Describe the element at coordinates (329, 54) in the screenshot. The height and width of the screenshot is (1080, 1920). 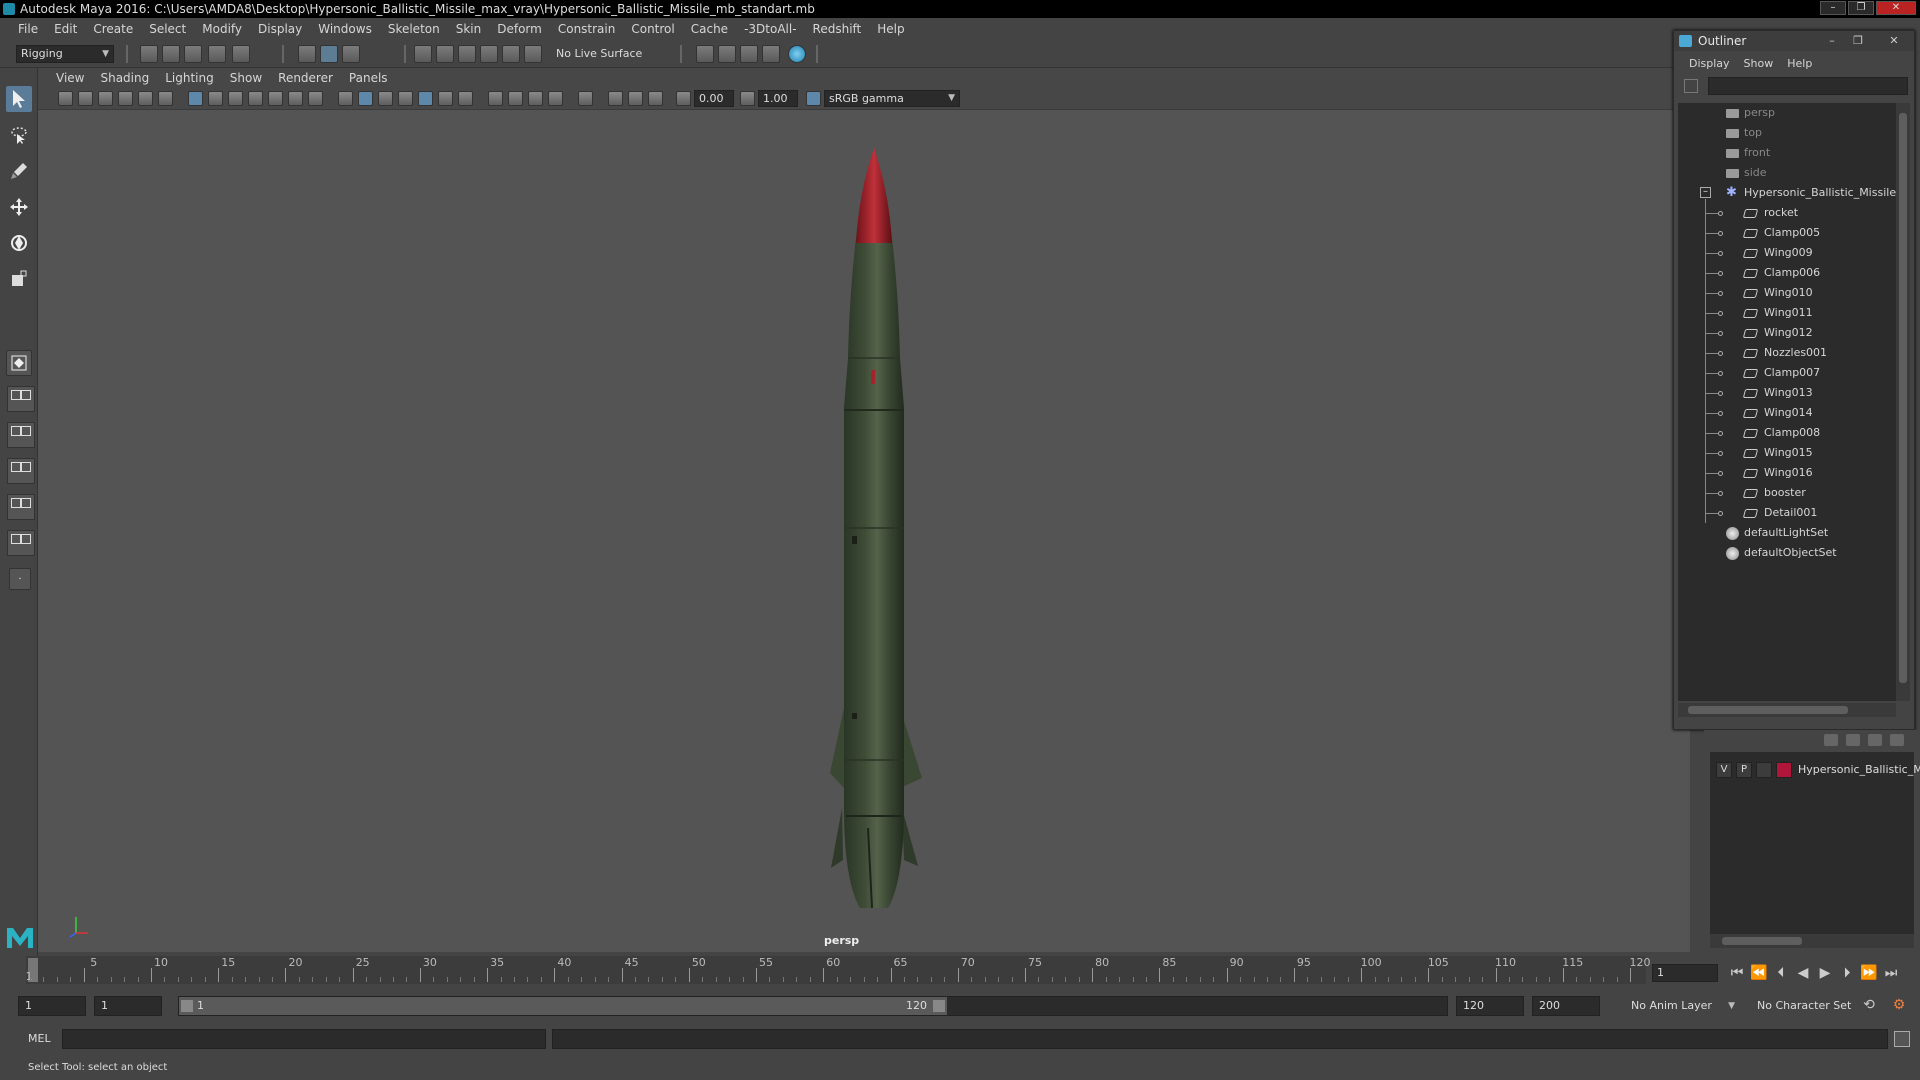
I see `select-object-icon` at that location.